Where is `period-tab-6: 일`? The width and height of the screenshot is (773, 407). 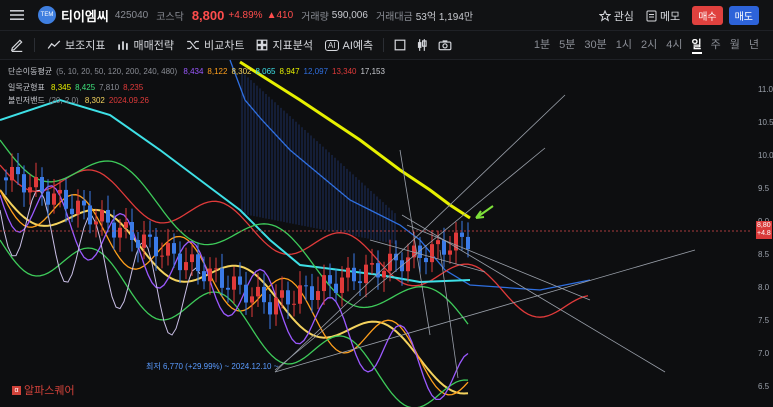 period-tab-6: 일 is located at coordinates (696, 45).